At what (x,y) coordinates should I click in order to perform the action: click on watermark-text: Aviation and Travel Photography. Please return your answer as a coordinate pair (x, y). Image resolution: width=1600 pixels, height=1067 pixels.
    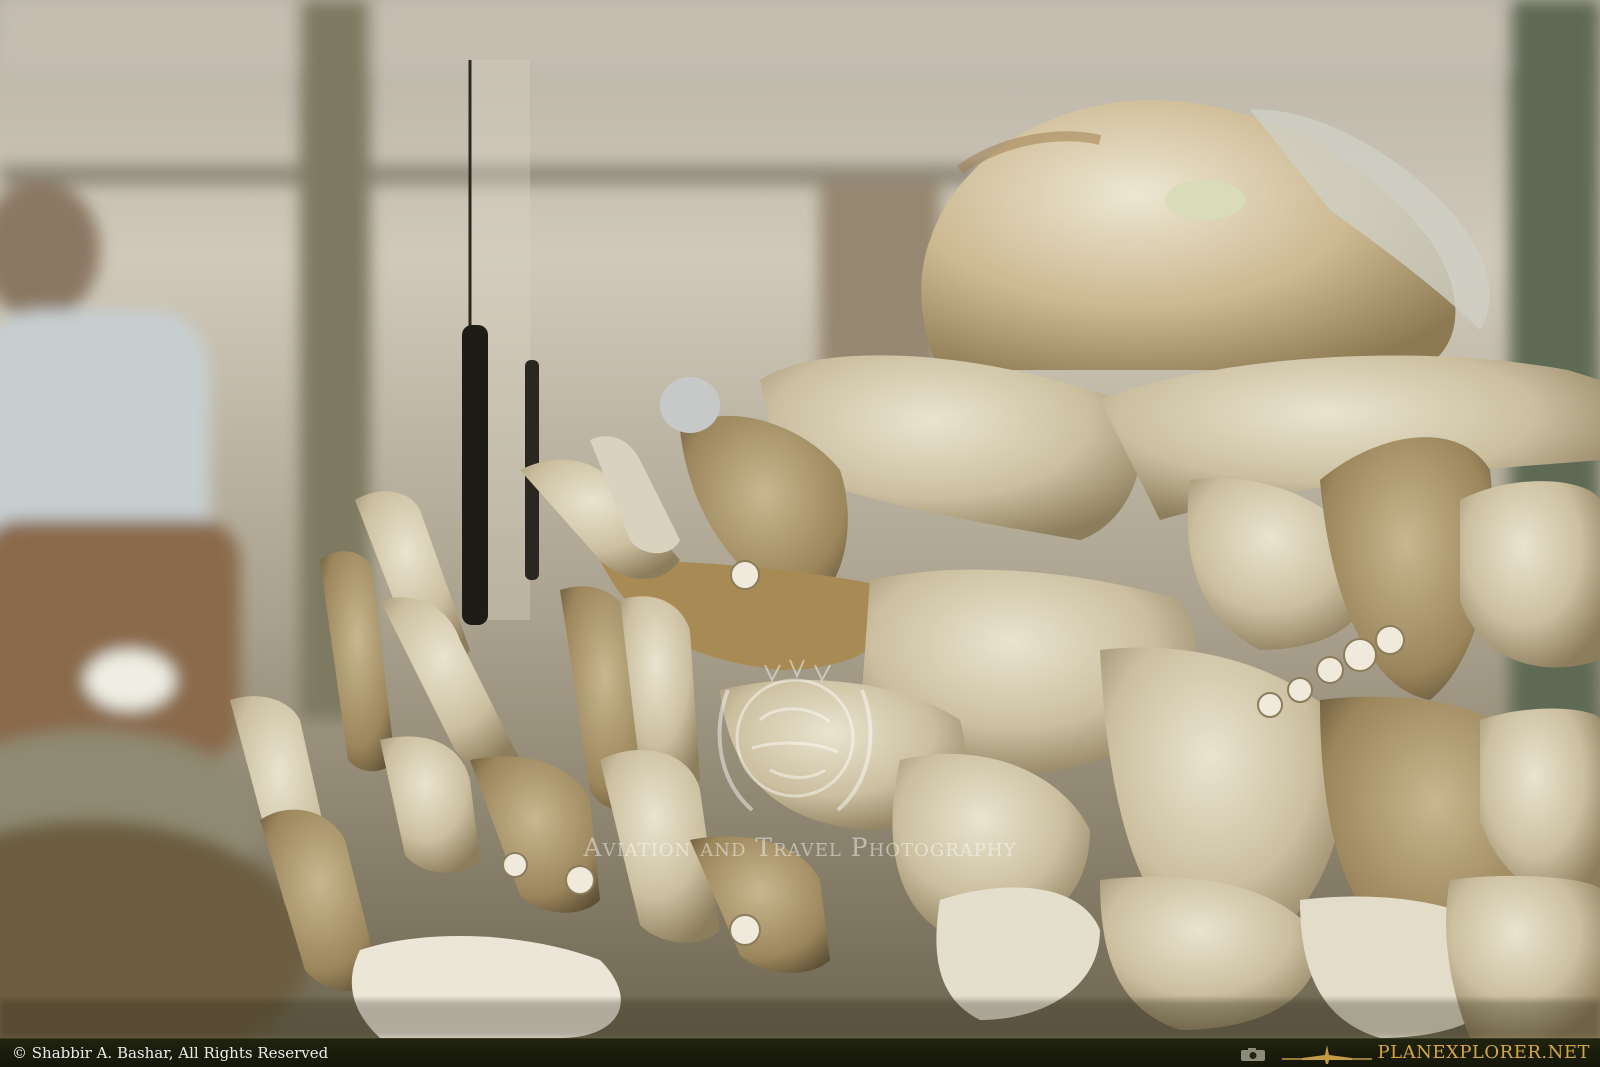
    Looking at the image, I should click on (800, 847).